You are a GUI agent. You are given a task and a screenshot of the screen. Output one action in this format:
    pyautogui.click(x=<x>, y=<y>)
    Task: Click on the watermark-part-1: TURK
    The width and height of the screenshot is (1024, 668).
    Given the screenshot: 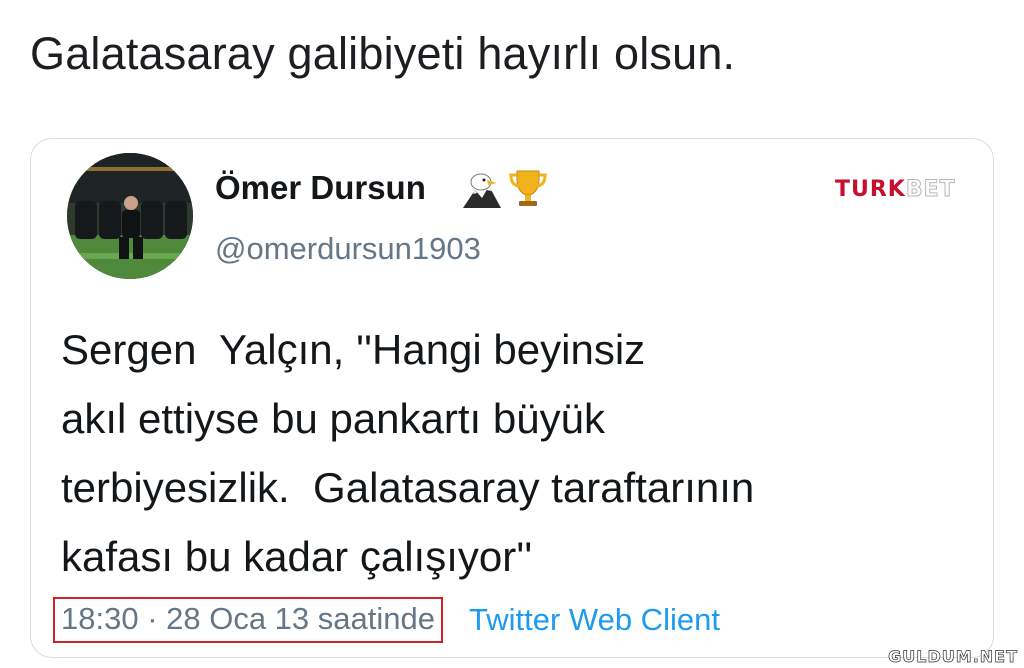 What is the action you would take?
    pyautogui.click(x=870, y=189)
    